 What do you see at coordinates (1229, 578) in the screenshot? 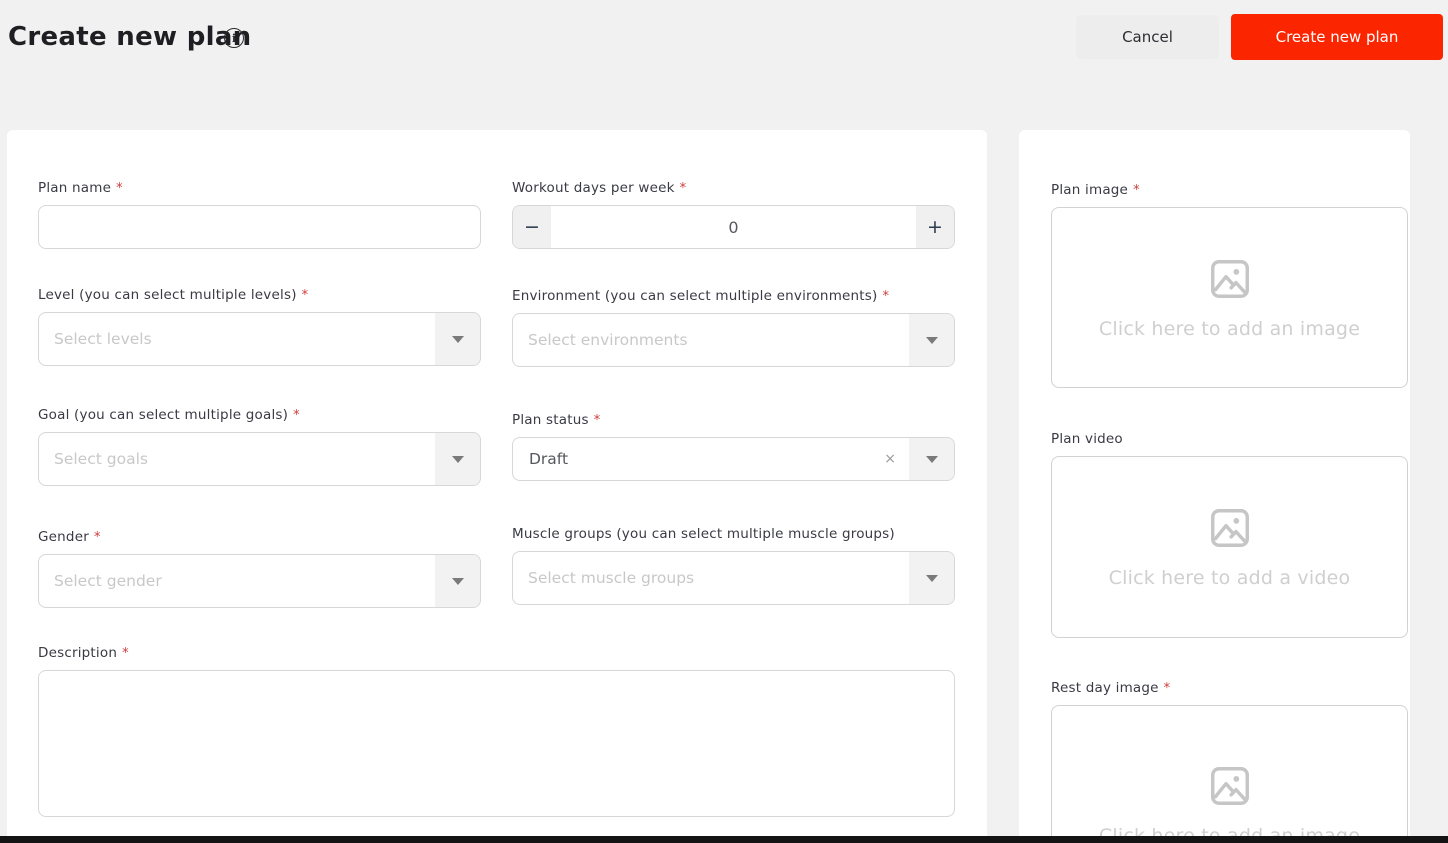
I see `plan-video-cta: Click here to add a video` at bounding box center [1229, 578].